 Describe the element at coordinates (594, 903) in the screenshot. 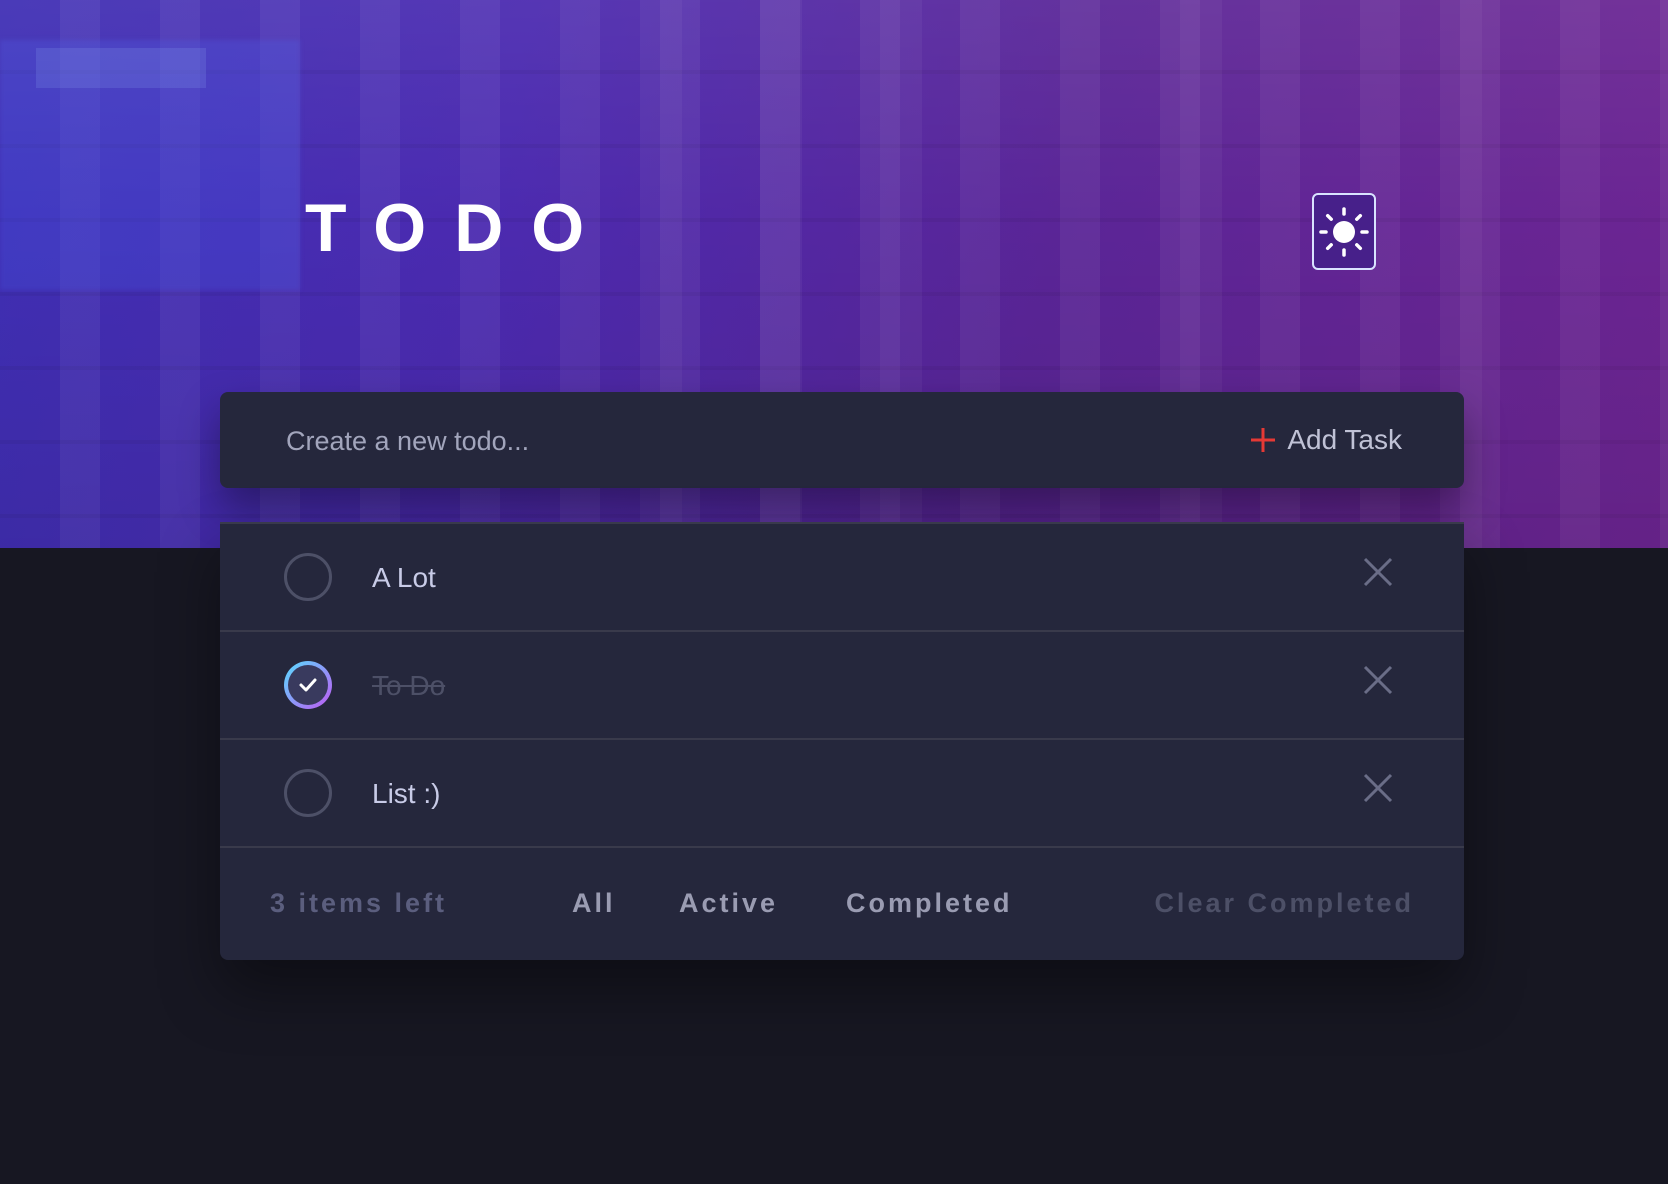

I see `filter-all: All` at that location.